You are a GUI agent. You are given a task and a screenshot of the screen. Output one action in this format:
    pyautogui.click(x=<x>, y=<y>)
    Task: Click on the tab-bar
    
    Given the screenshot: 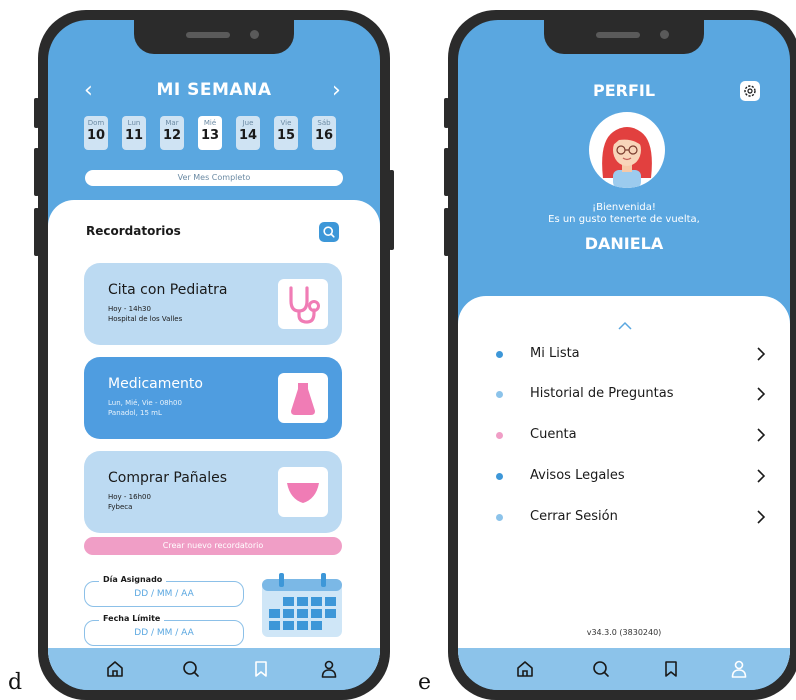 What is the action you would take?
    pyautogui.click(x=624, y=669)
    